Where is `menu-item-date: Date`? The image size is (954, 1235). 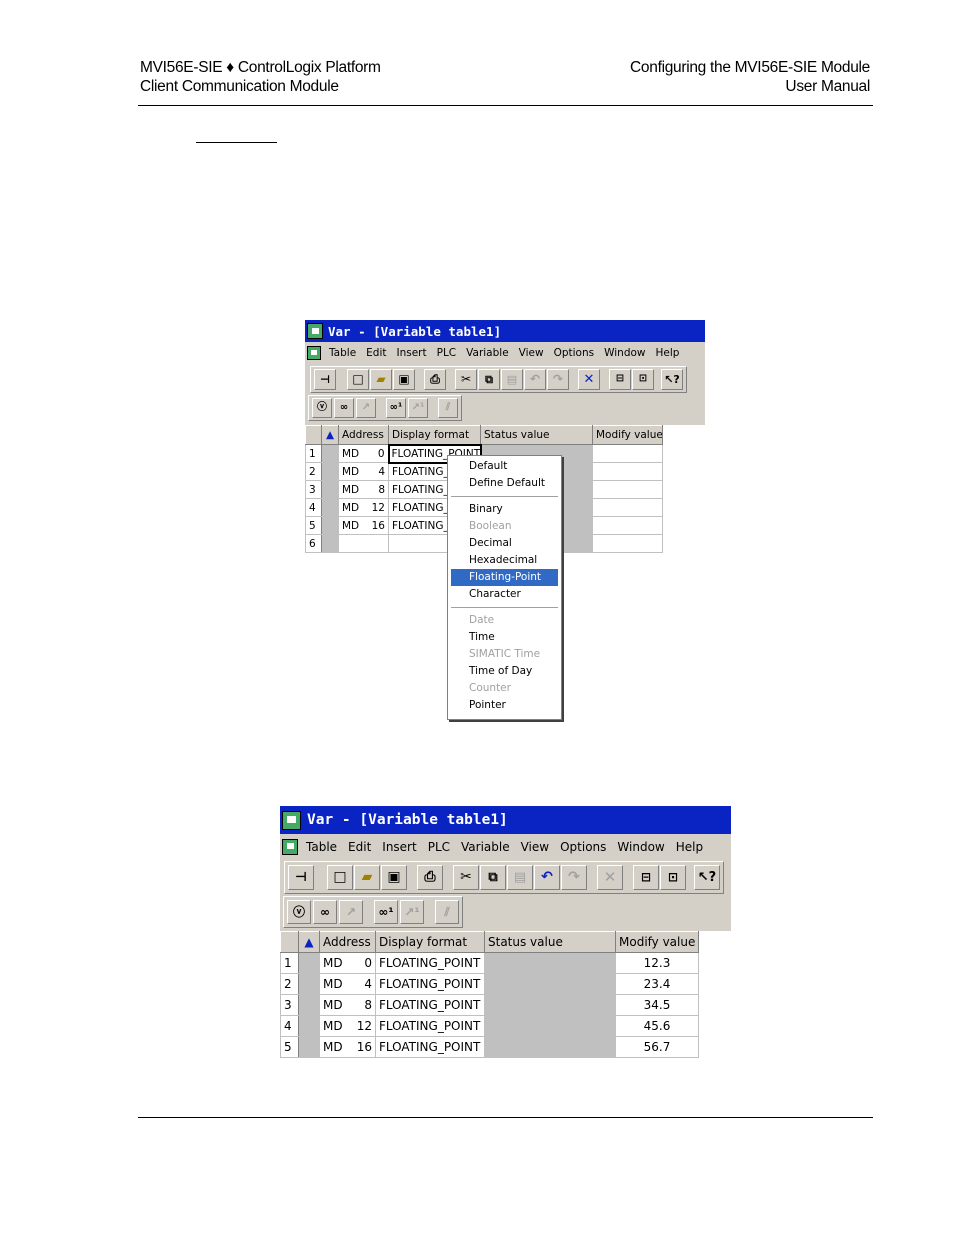 menu-item-date: Date is located at coordinates (504, 620).